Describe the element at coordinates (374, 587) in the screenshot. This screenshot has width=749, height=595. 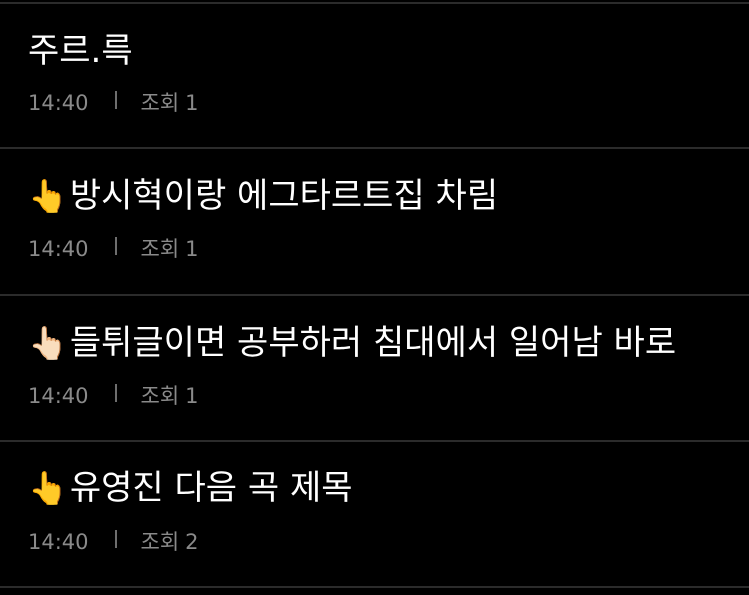
I see `divider` at that location.